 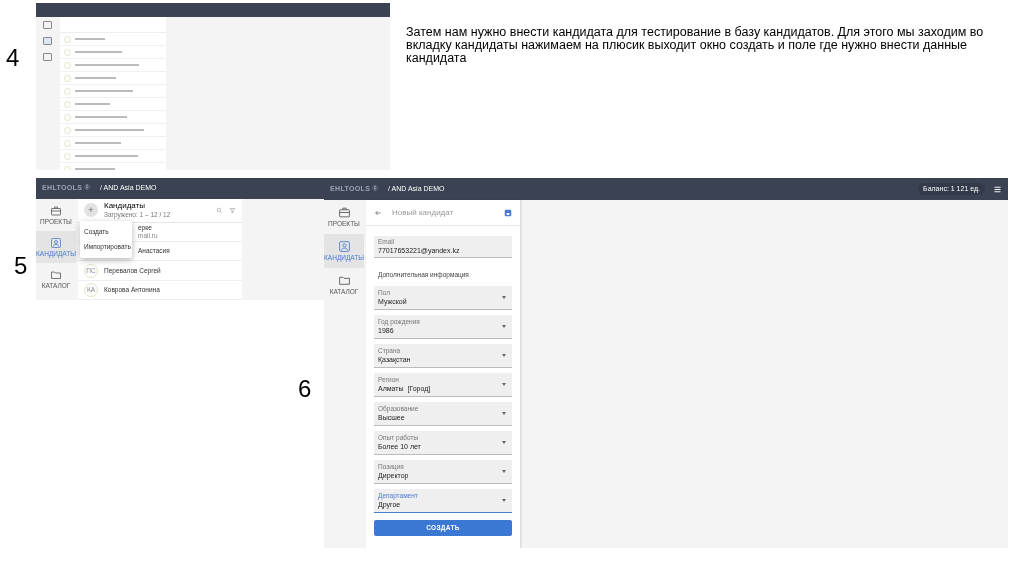 What do you see at coordinates (378, 212) in the screenshot?
I see `back-arrow-icon` at bounding box center [378, 212].